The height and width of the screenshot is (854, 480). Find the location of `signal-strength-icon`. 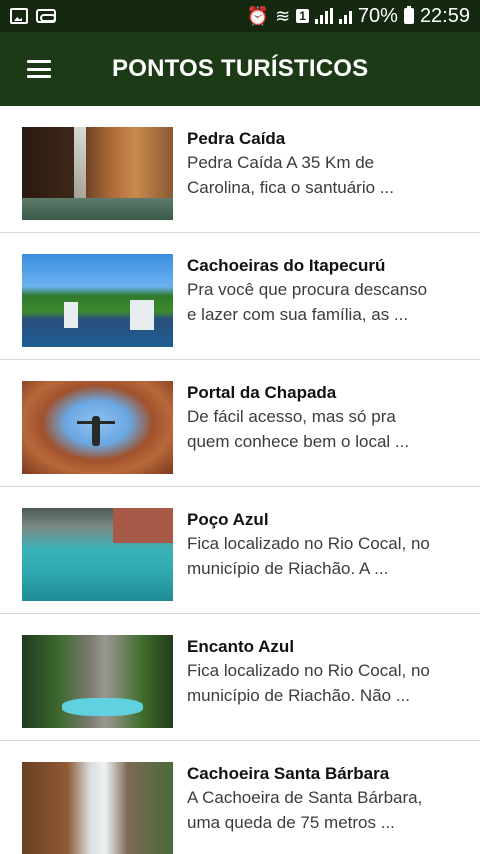

signal-strength-icon is located at coordinates (323, 16).